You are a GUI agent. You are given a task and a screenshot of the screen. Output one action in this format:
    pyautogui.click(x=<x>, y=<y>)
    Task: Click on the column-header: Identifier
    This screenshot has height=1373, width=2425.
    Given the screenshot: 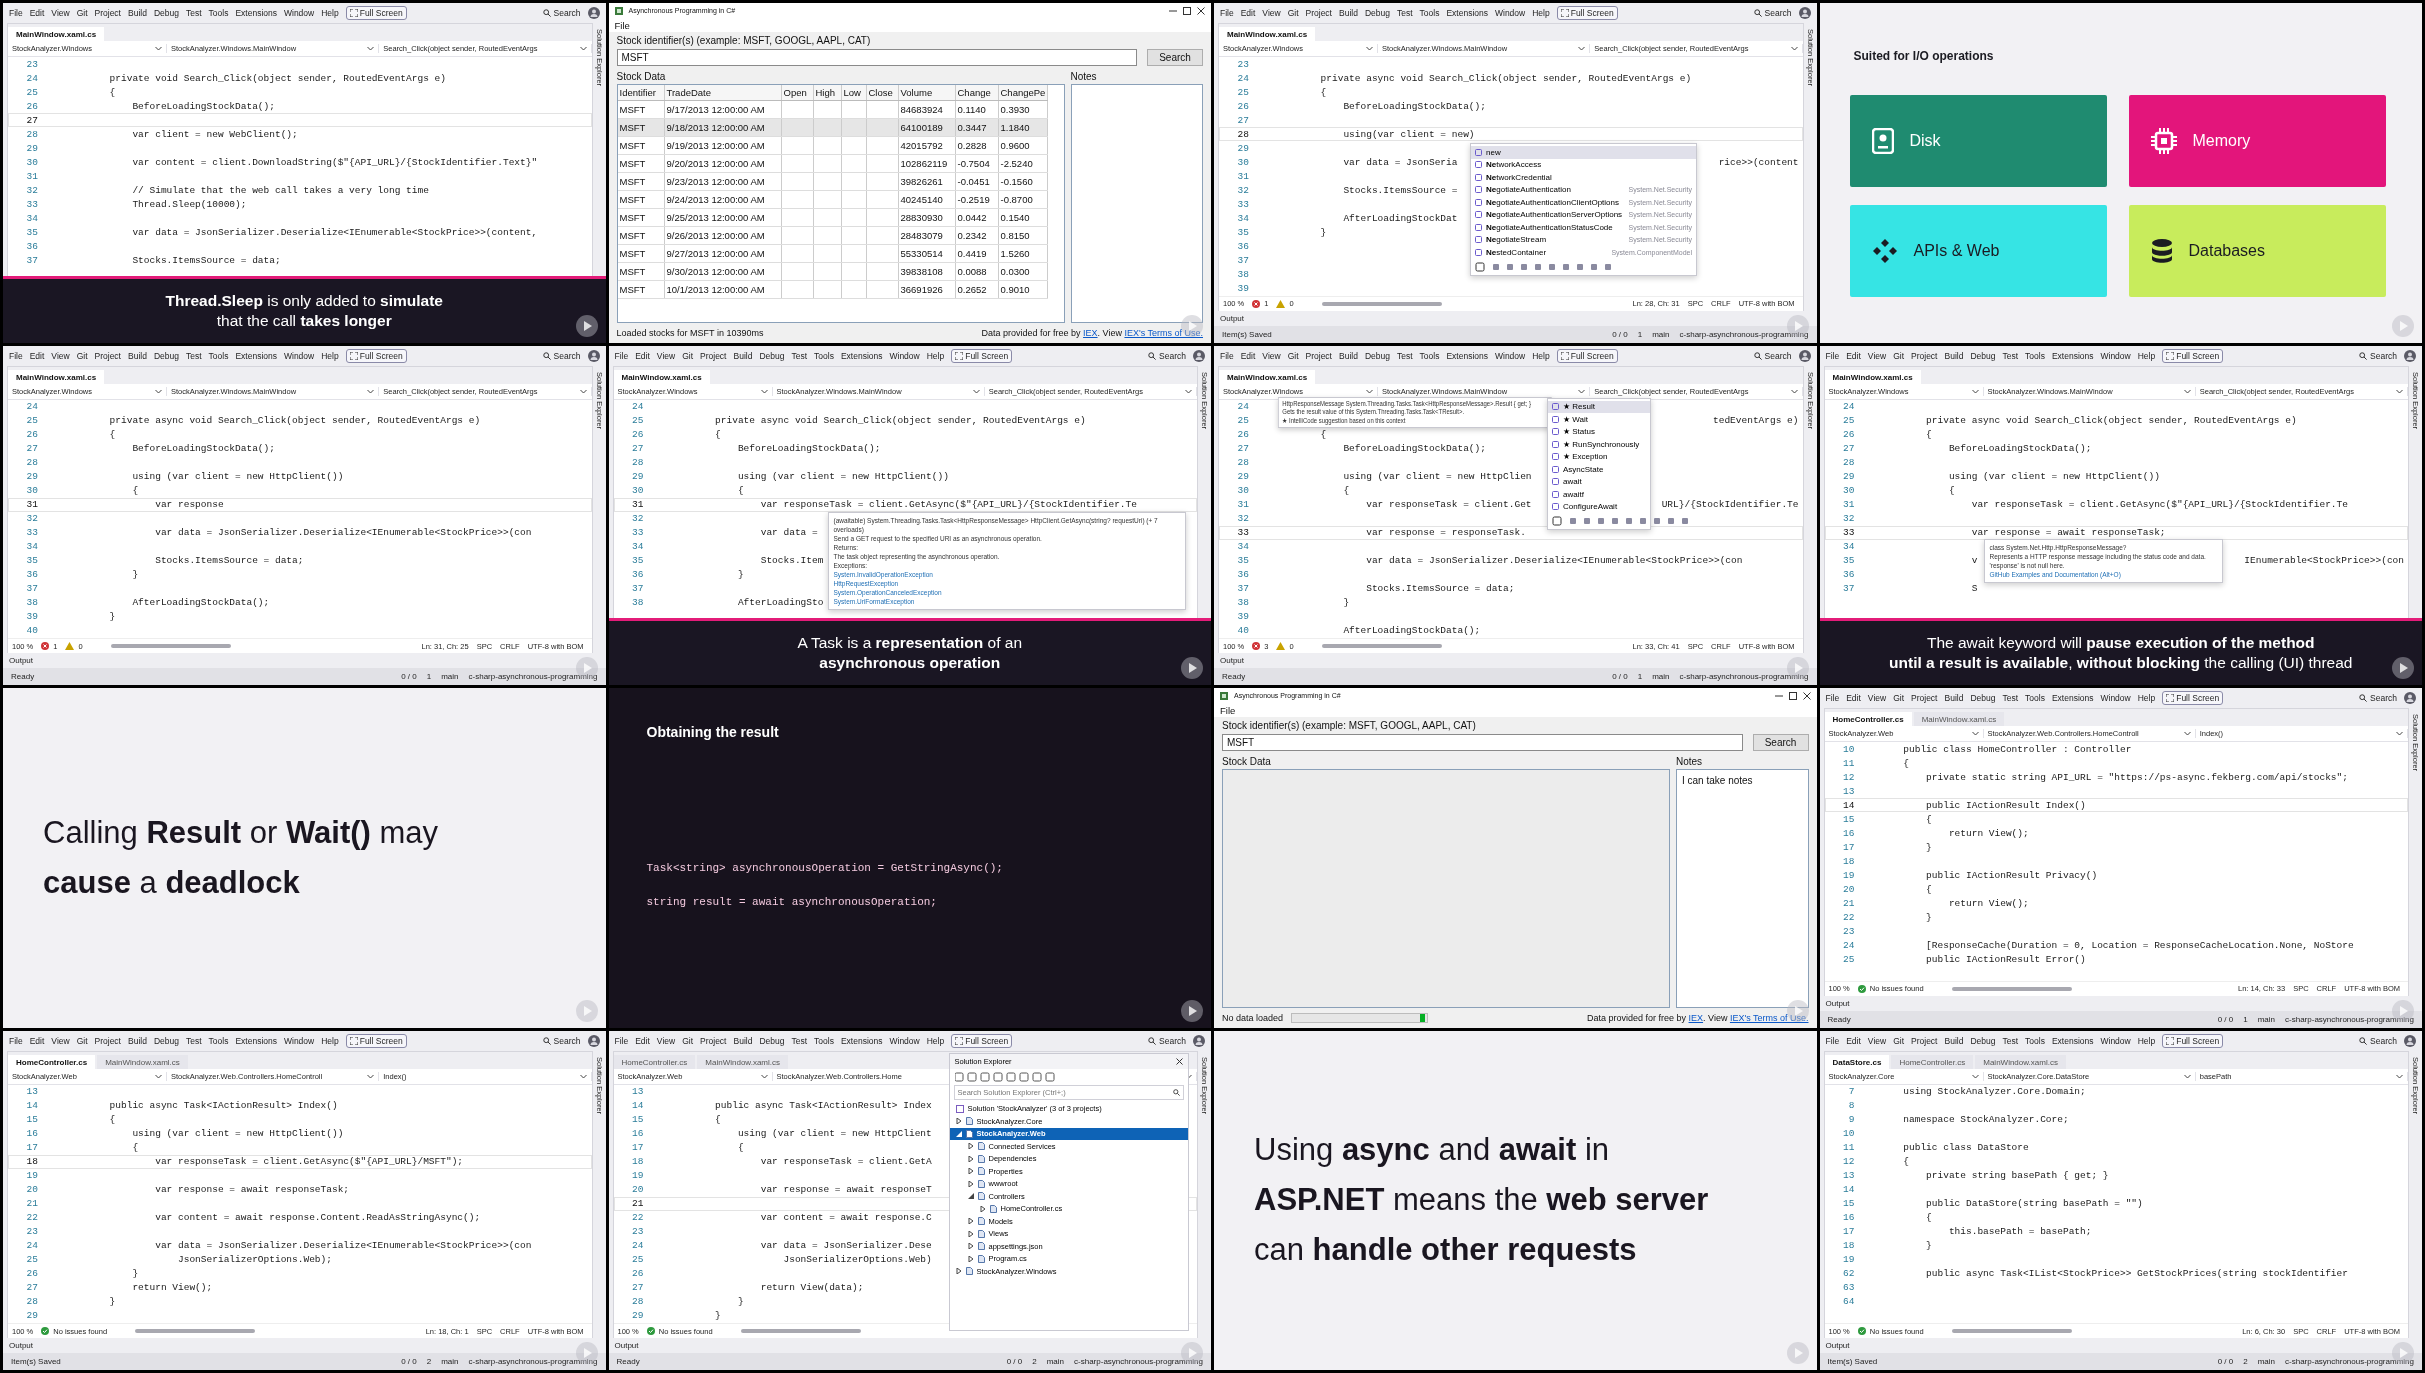 What is the action you would take?
    pyautogui.click(x=640, y=93)
    